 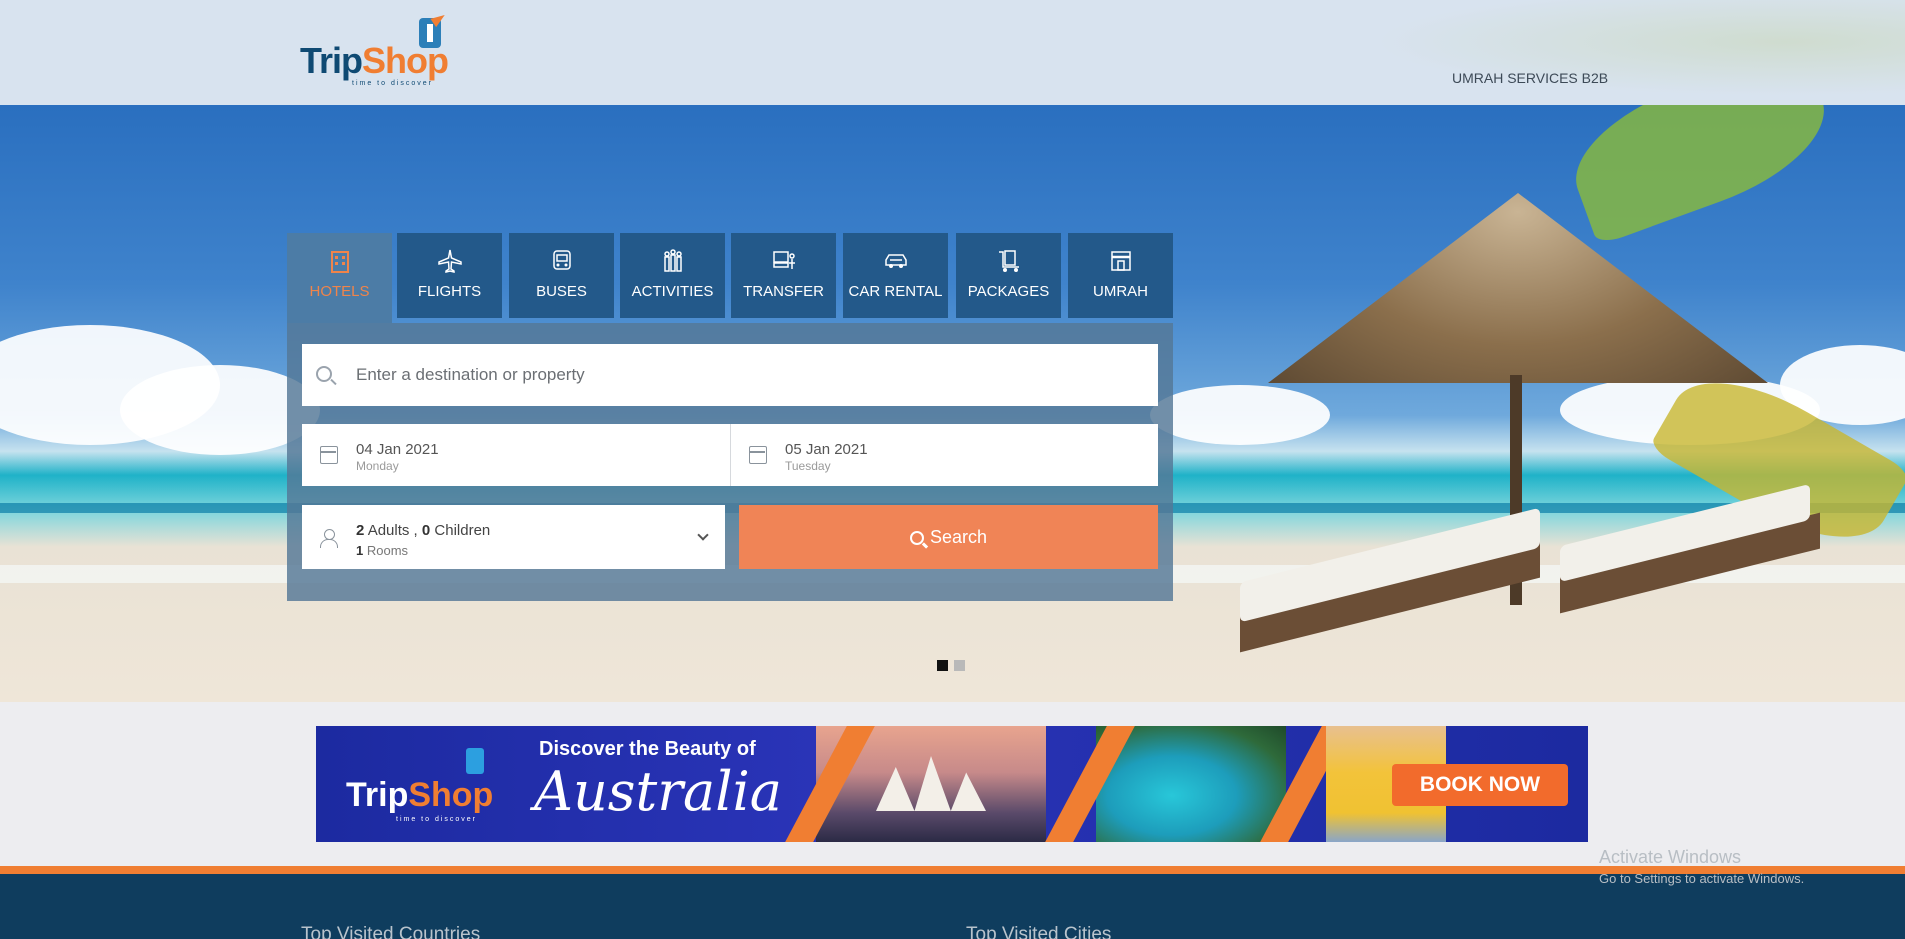 I want to click on banner-logo: TripShop, so click(x=420, y=795).